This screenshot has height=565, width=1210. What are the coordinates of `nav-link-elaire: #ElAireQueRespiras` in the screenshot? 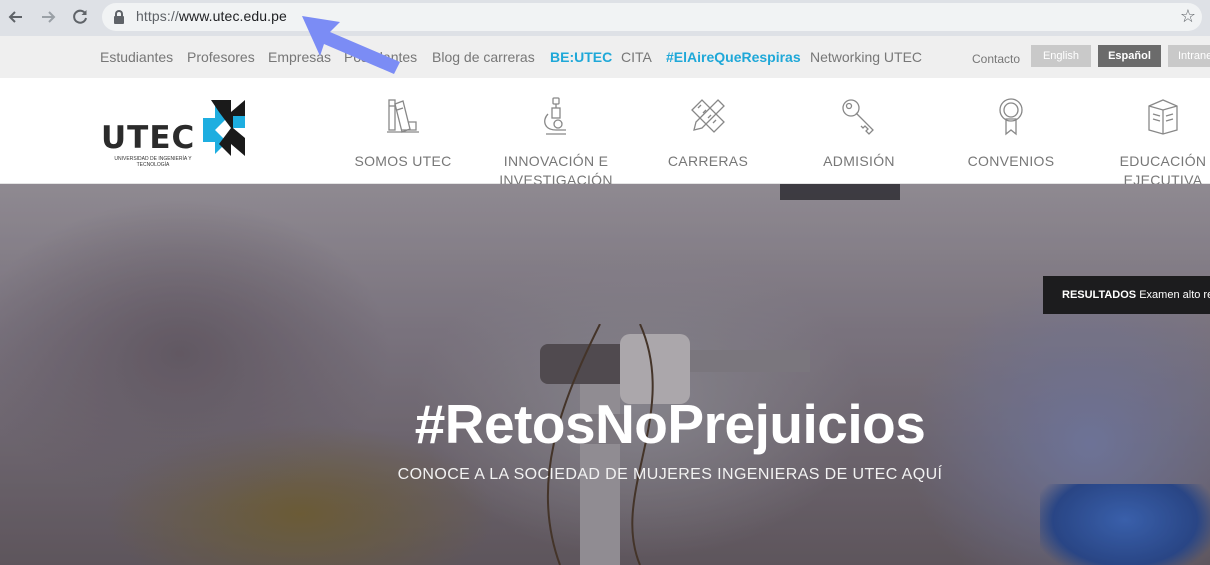 It's located at (733, 57).